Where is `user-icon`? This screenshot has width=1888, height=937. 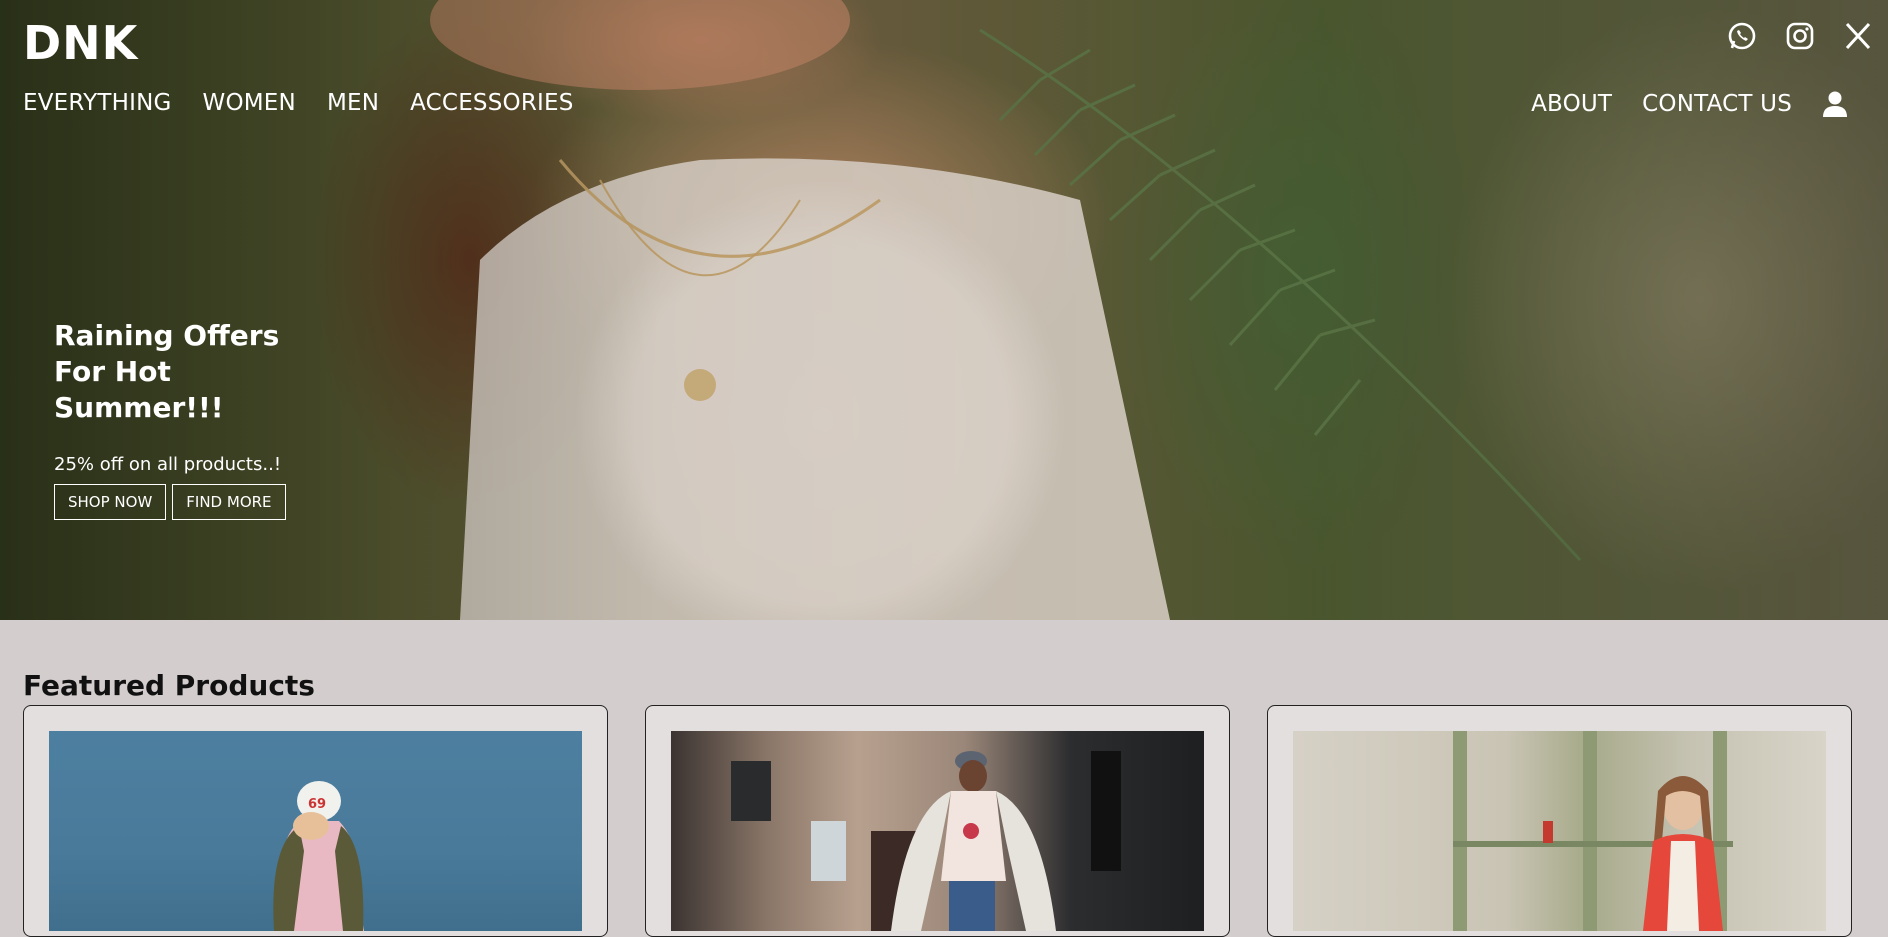 user-icon is located at coordinates (1835, 104).